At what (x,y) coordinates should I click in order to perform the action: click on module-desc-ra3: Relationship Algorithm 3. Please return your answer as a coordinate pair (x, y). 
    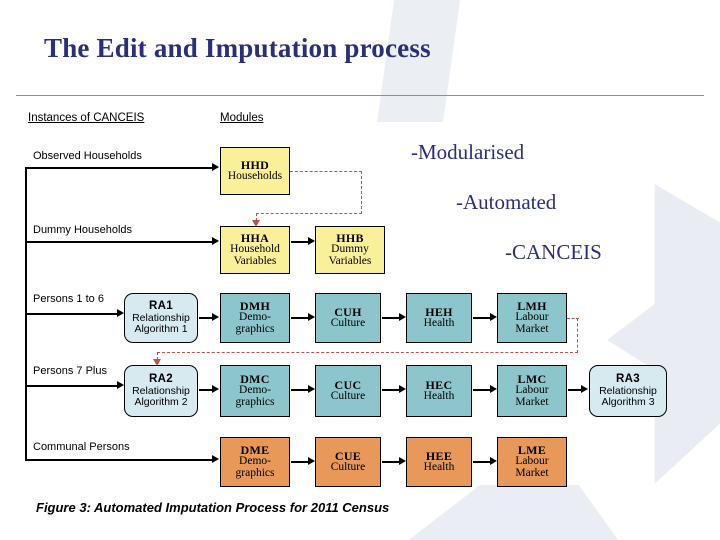
    Looking at the image, I should click on (628, 396).